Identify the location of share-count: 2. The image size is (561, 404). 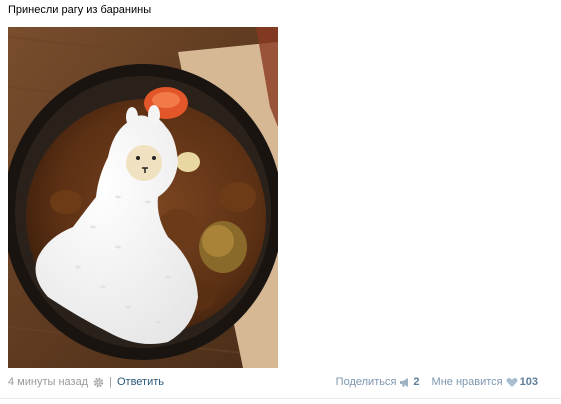
(416, 382).